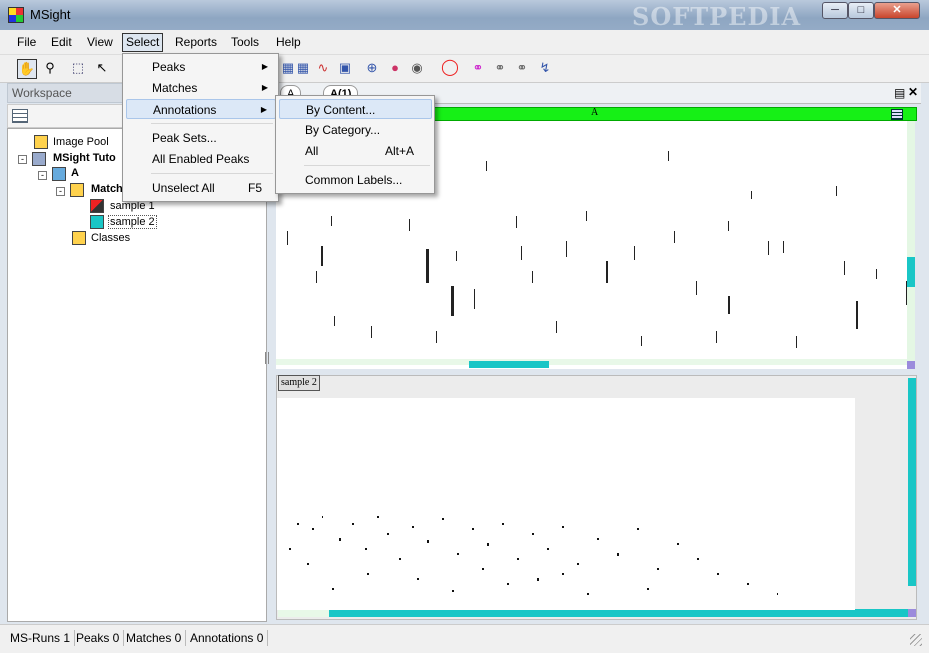  Describe the element at coordinates (464, 15) in the screenshot. I see `title-bar: MSight SOFTPEDIA ─ □ ✕` at that location.